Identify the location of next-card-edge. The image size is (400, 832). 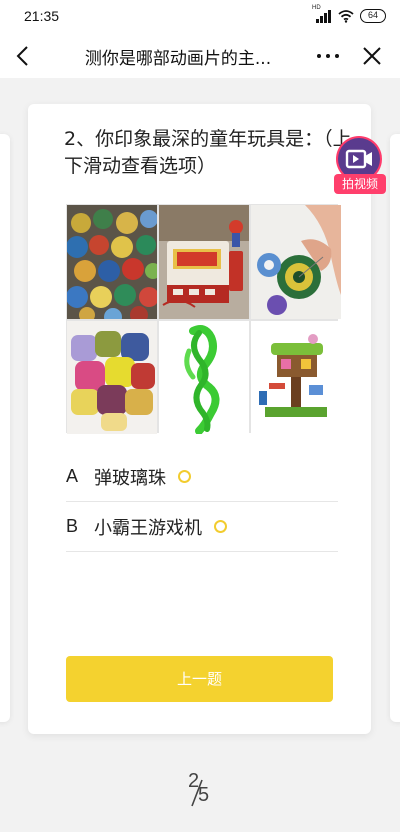
(395, 428).